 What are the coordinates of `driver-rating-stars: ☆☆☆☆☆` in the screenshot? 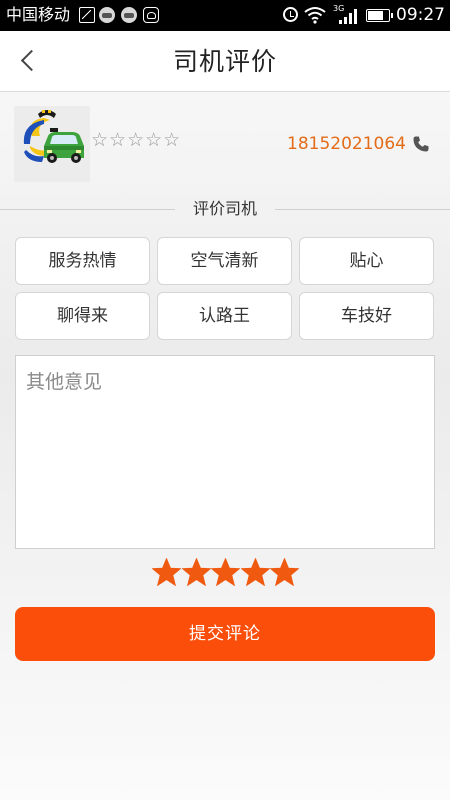 It's located at (136, 140).